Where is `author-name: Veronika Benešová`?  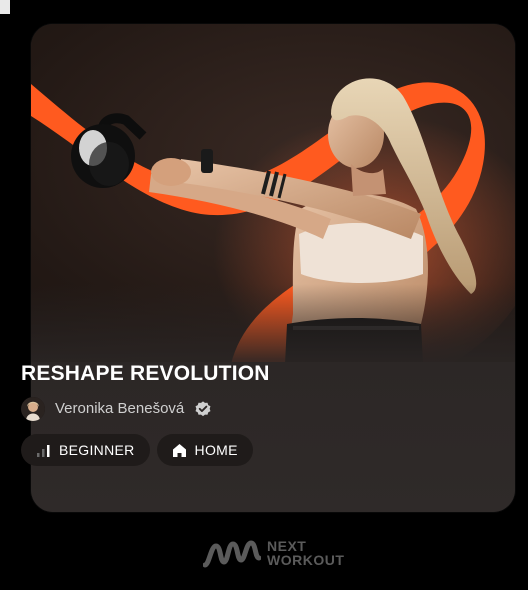
author-name: Veronika Benešová is located at coordinates (120, 408).